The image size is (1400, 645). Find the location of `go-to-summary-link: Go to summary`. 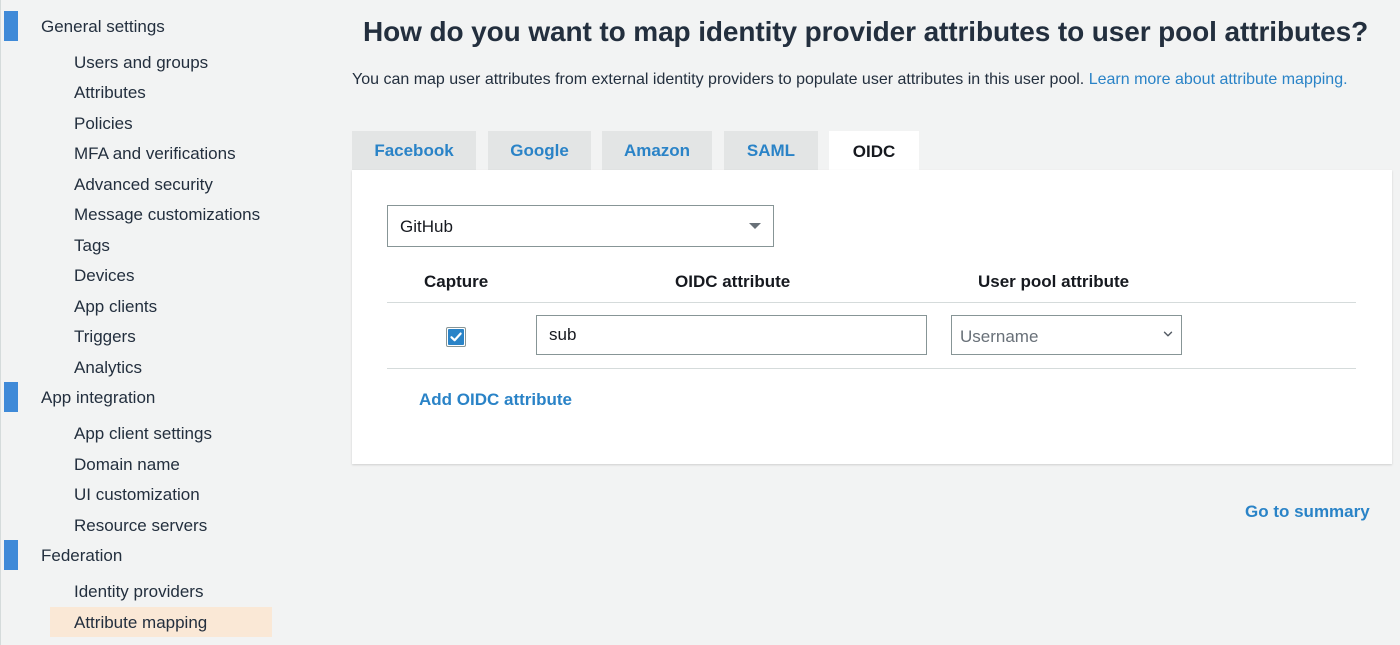

go-to-summary-link: Go to summary is located at coordinates (1307, 512).